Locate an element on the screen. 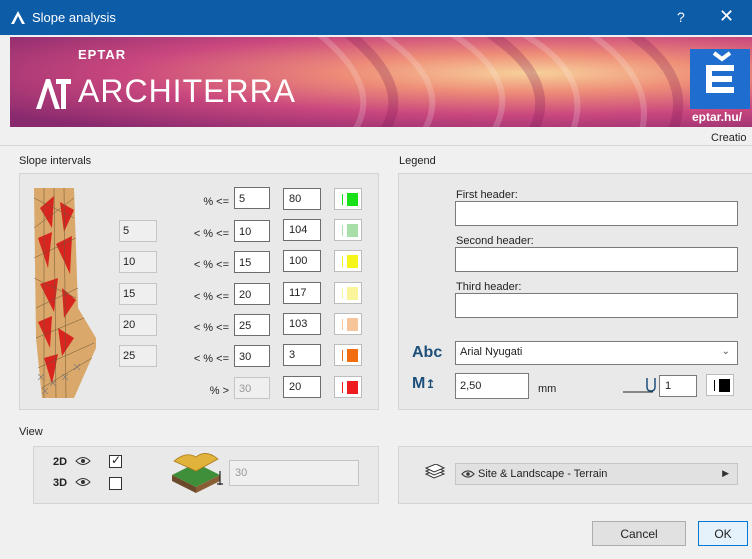 Image resolution: width=752 pixels, height=559 pixels. upper-bound-display-7: 30 is located at coordinates (252, 388).